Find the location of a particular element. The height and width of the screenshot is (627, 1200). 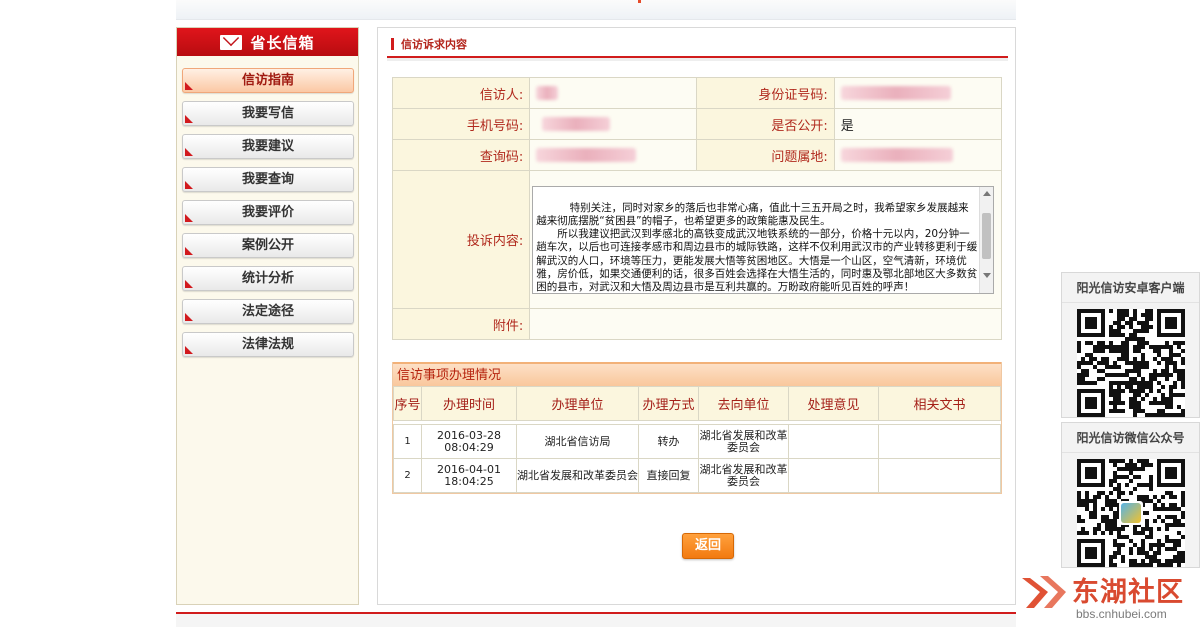

redacted-phone is located at coordinates (576, 124).